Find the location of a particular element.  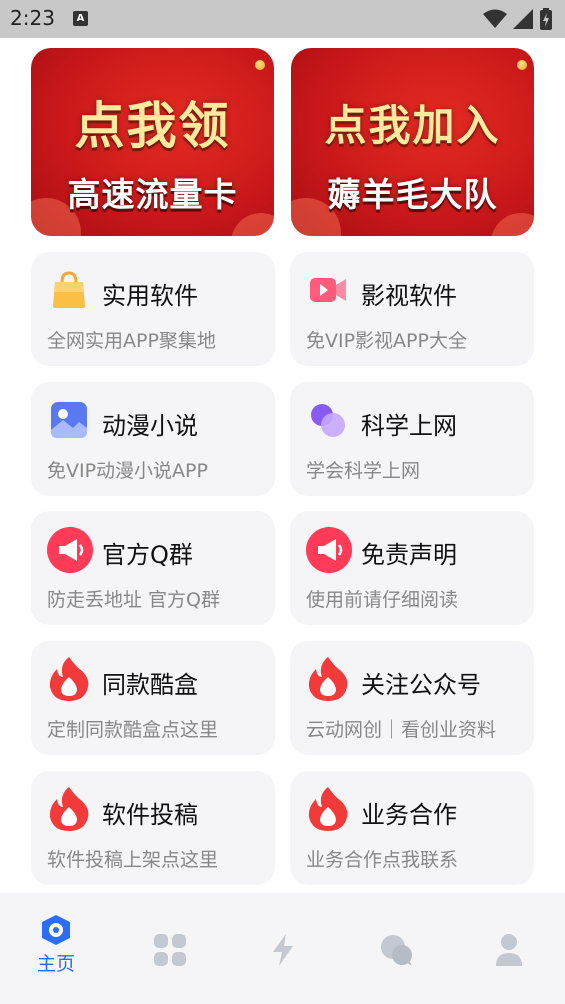

banner-traffic-card: 点我领 高速流量卡 is located at coordinates (152, 142).